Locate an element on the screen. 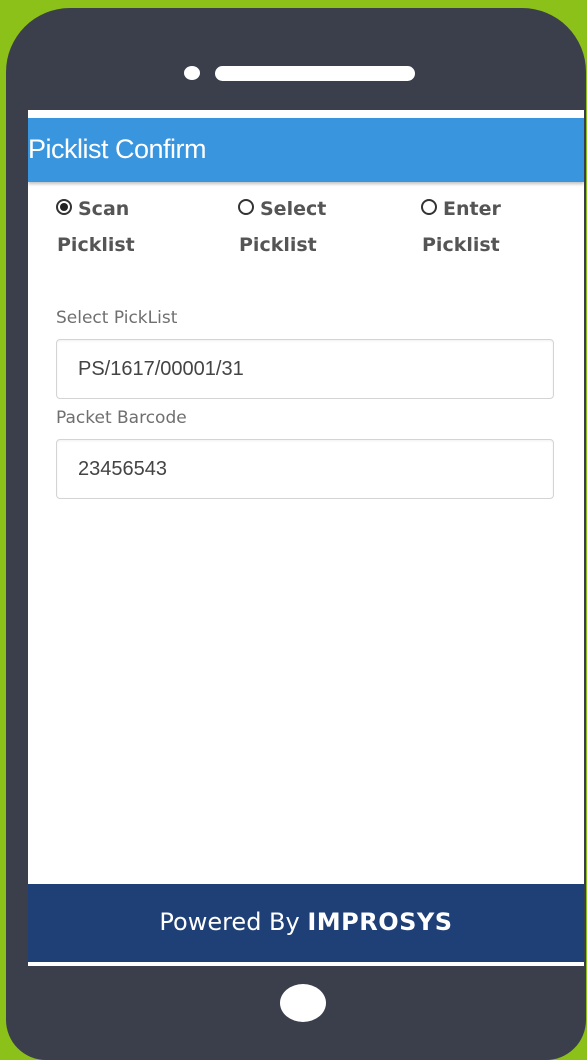 The image size is (587, 1060). radio-label: Enter is located at coordinates (472, 209).